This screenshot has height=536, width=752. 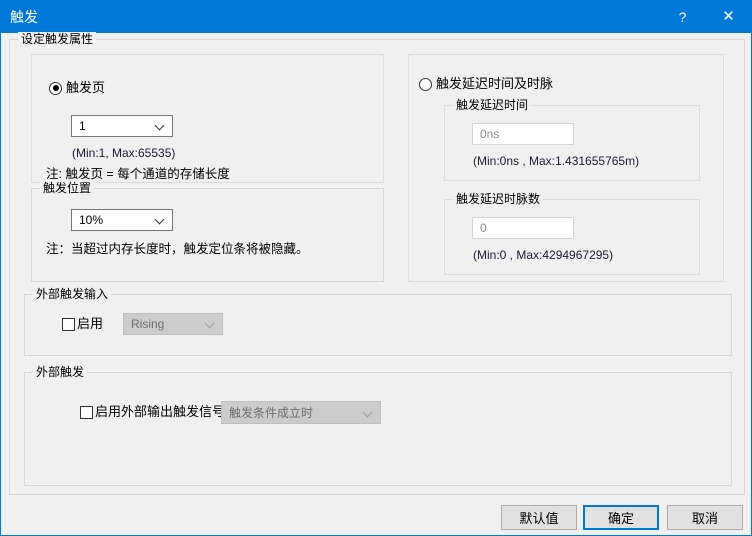 What do you see at coordinates (148, 324) in the screenshot?
I see `external-trigger-input-combo-value: Rising` at bounding box center [148, 324].